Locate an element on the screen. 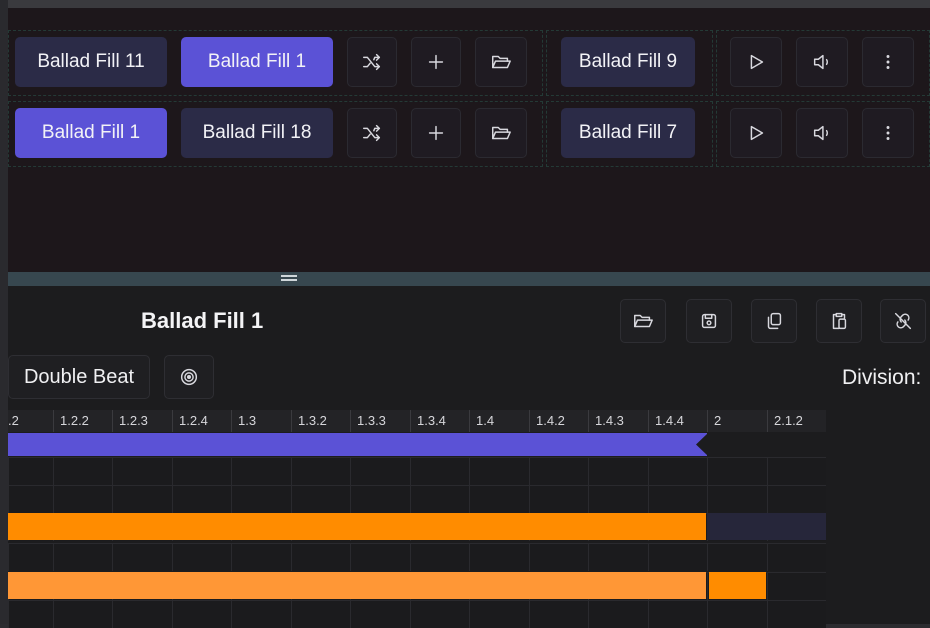  unlink-button is located at coordinates (903, 321).